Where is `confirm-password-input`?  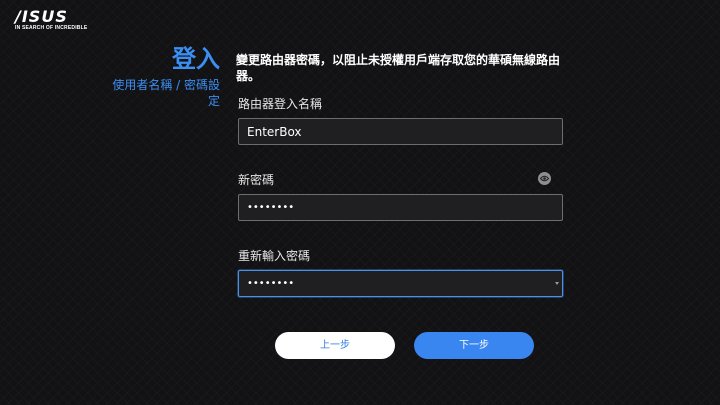 confirm-password-input is located at coordinates (400, 283).